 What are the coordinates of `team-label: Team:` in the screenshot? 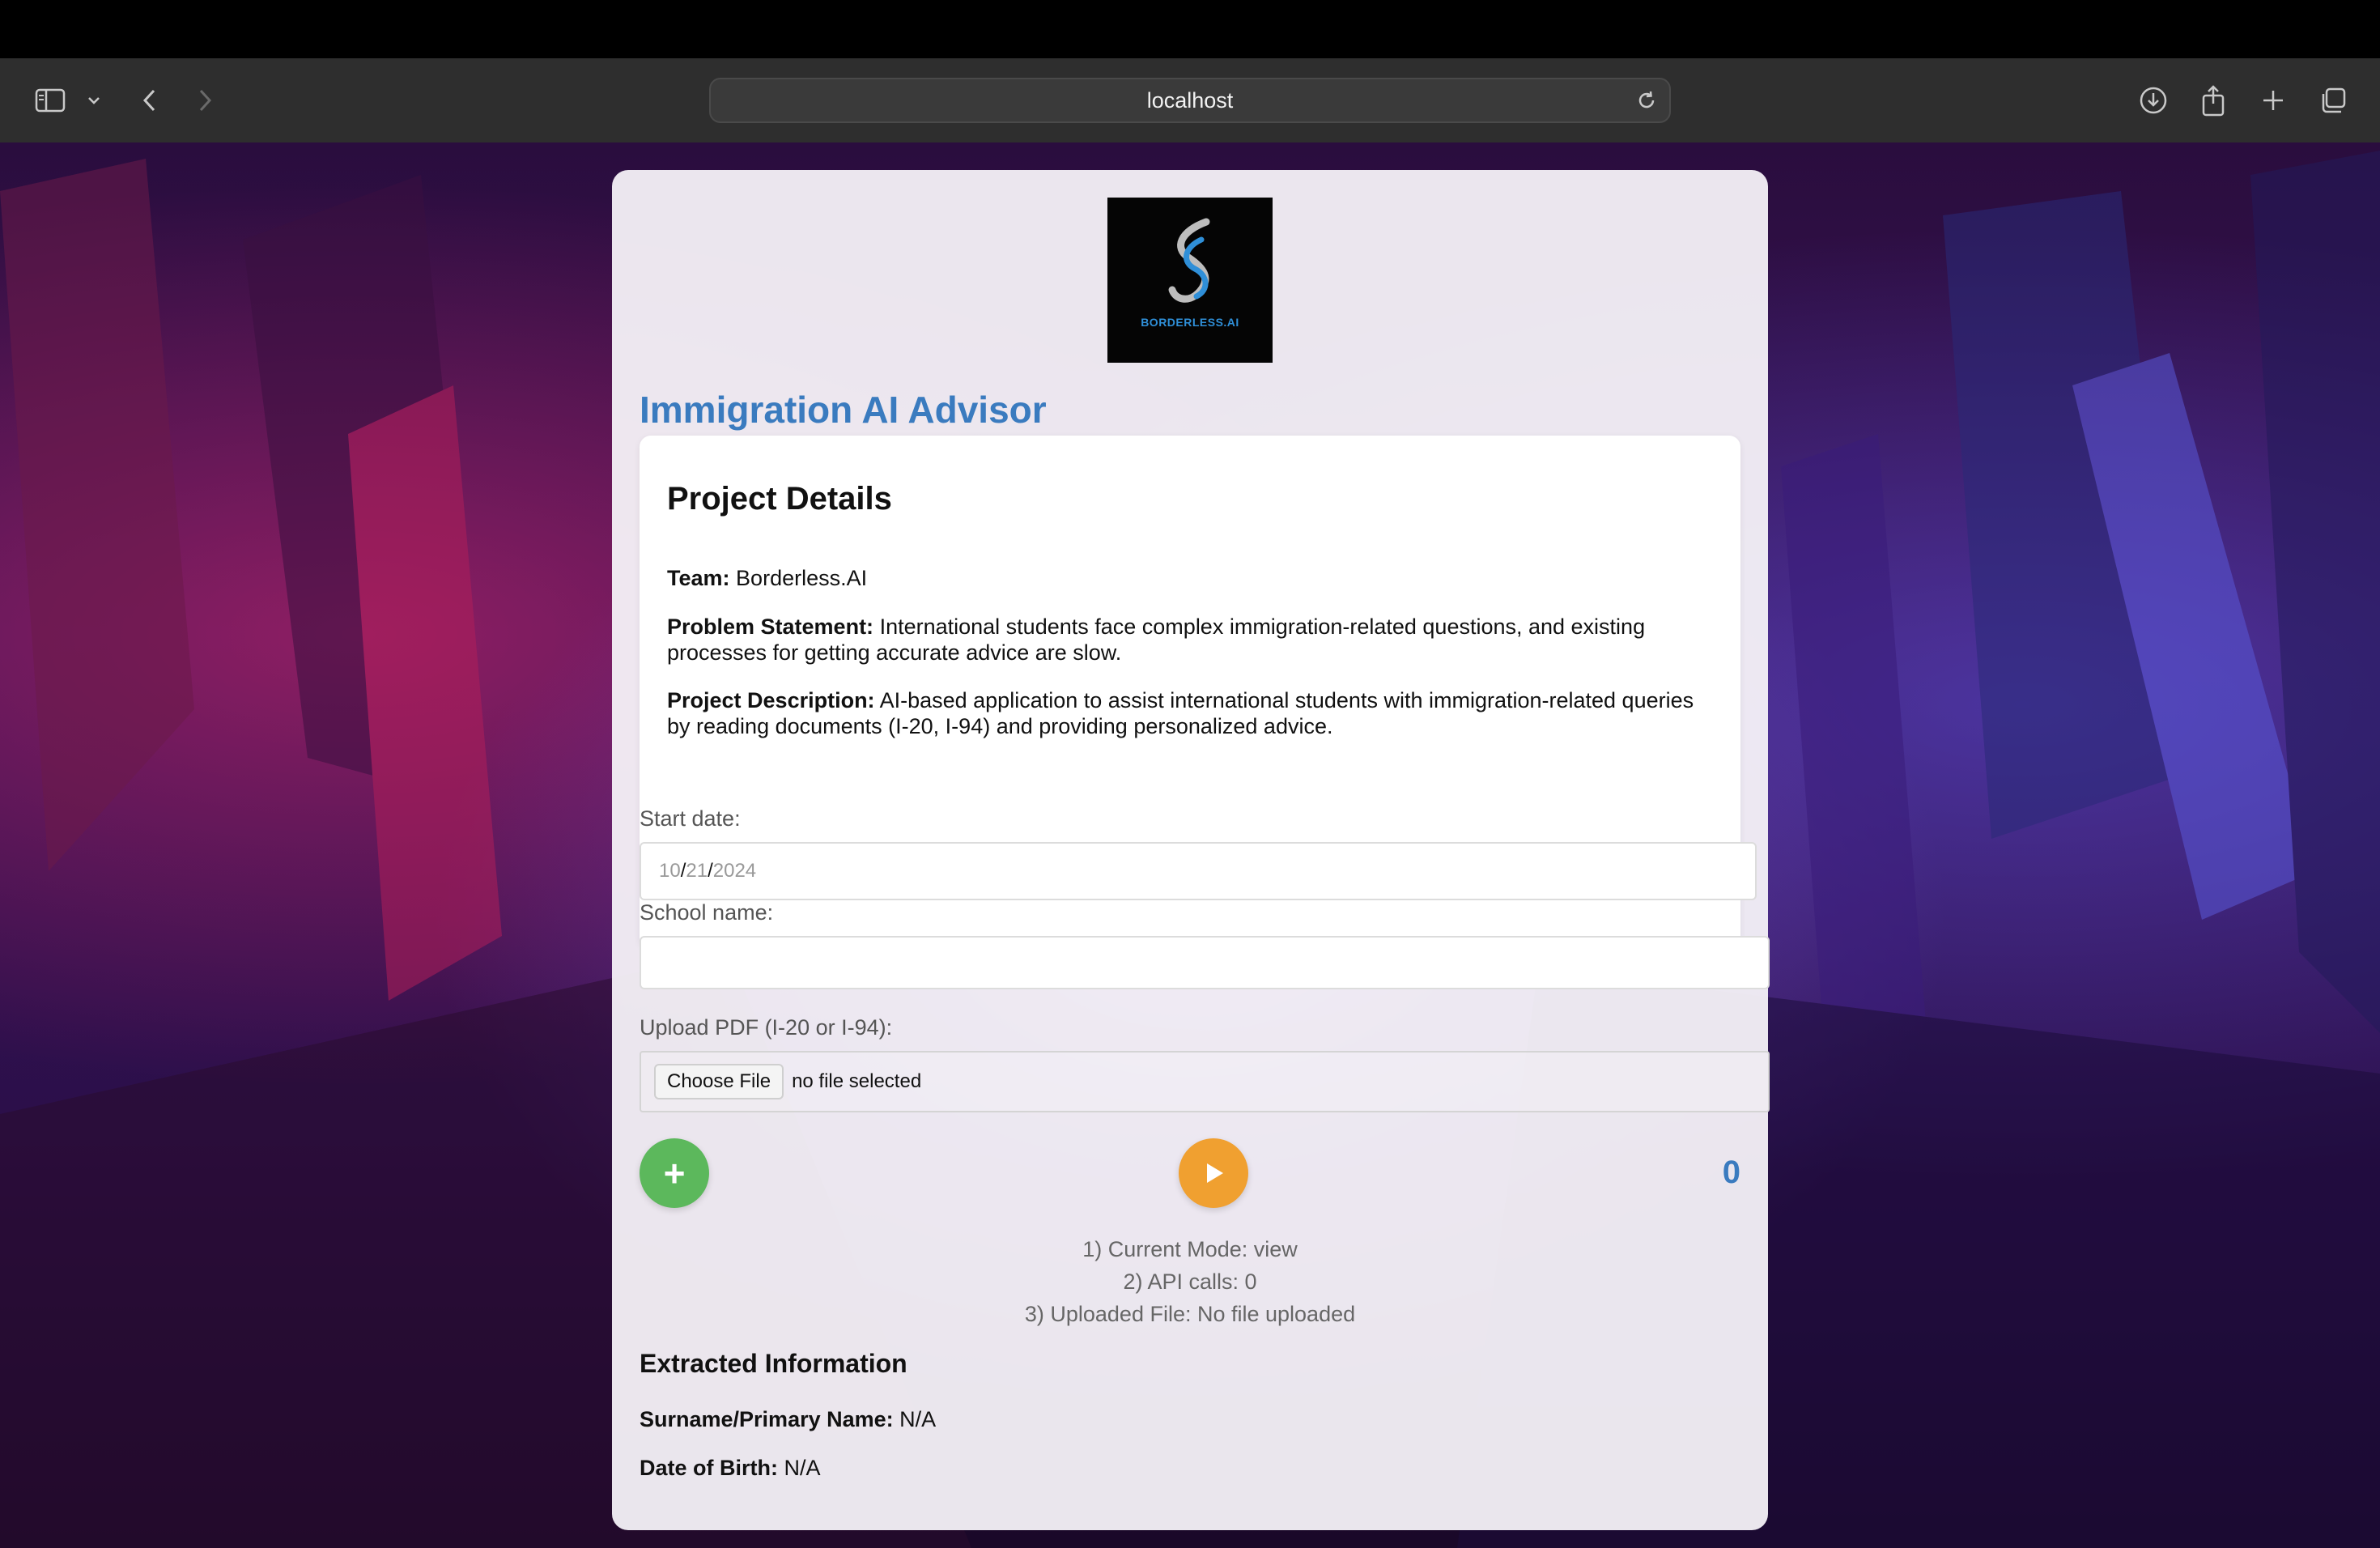 It's located at (698, 578).